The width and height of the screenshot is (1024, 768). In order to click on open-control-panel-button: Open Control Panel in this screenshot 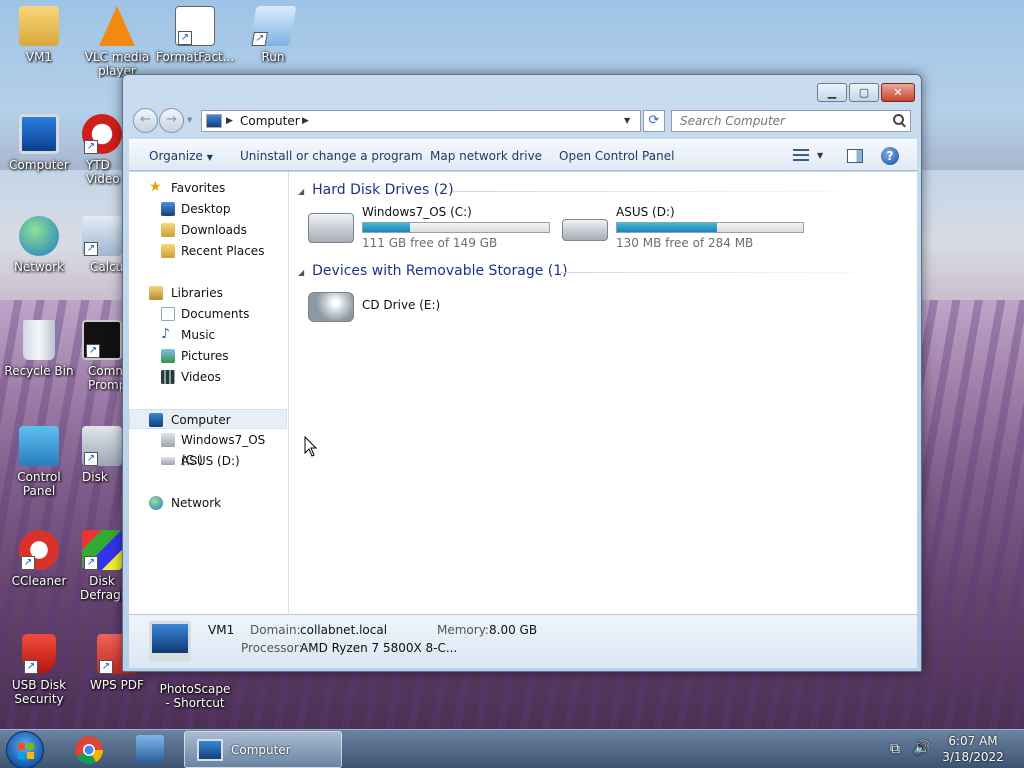, I will do `click(616, 156)`.